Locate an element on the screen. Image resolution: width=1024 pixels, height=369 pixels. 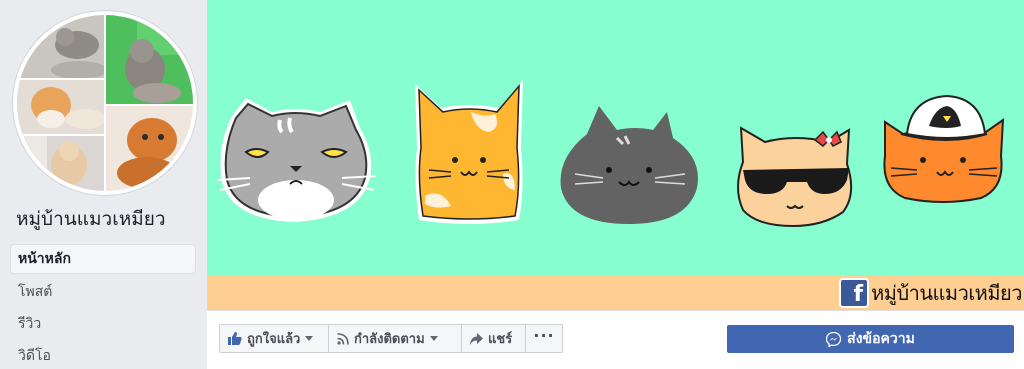
grey-cat-illustration is located at coordinates (297, 160).